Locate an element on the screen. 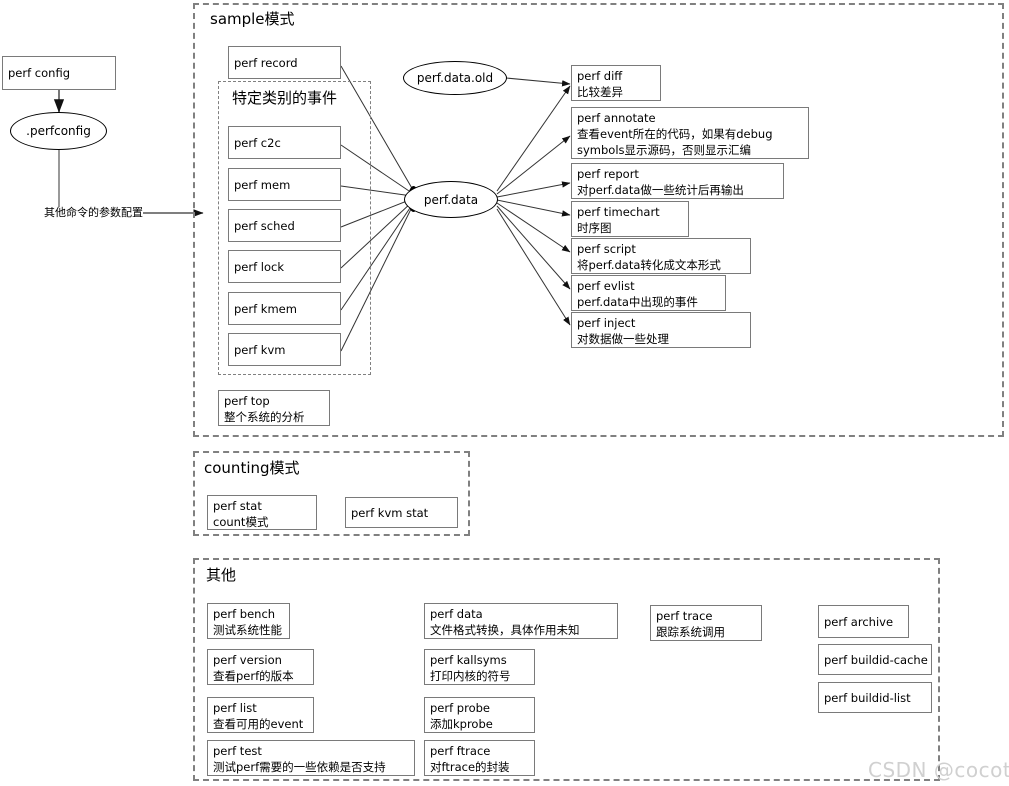 This screenshot has height=786, width=1009. node-other-c4-1: perf buildid-cache is located at coordinates (875, 659).